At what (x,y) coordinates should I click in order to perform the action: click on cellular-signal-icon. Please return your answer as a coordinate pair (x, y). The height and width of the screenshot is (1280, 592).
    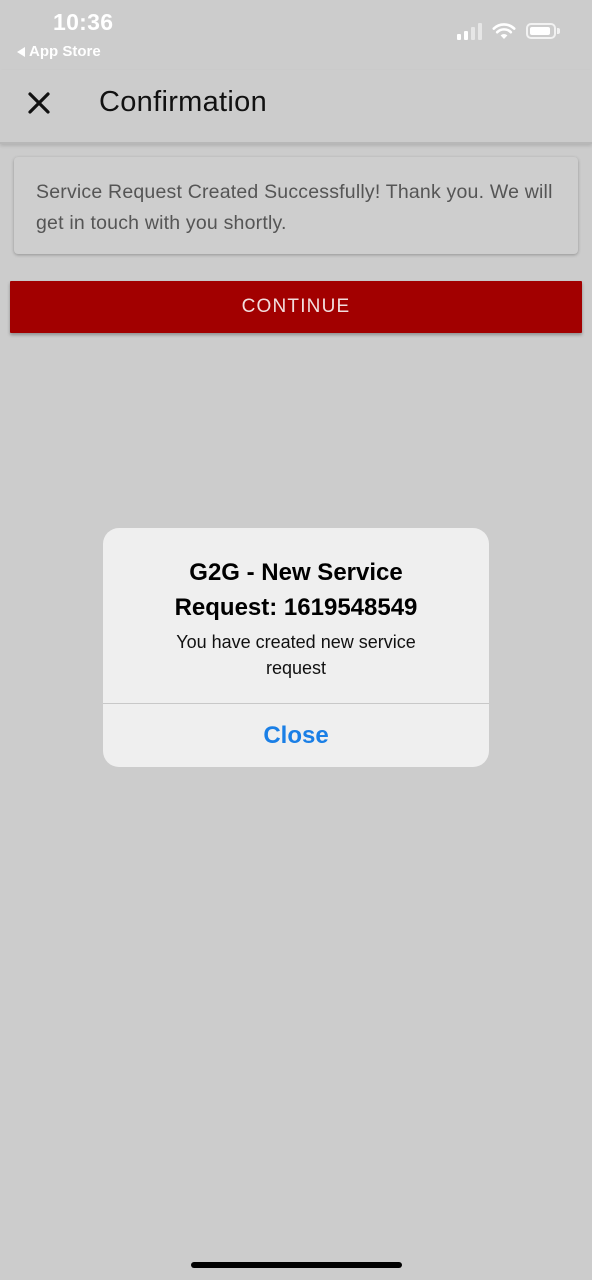
    Looking at the image, I should click on (469, 31).